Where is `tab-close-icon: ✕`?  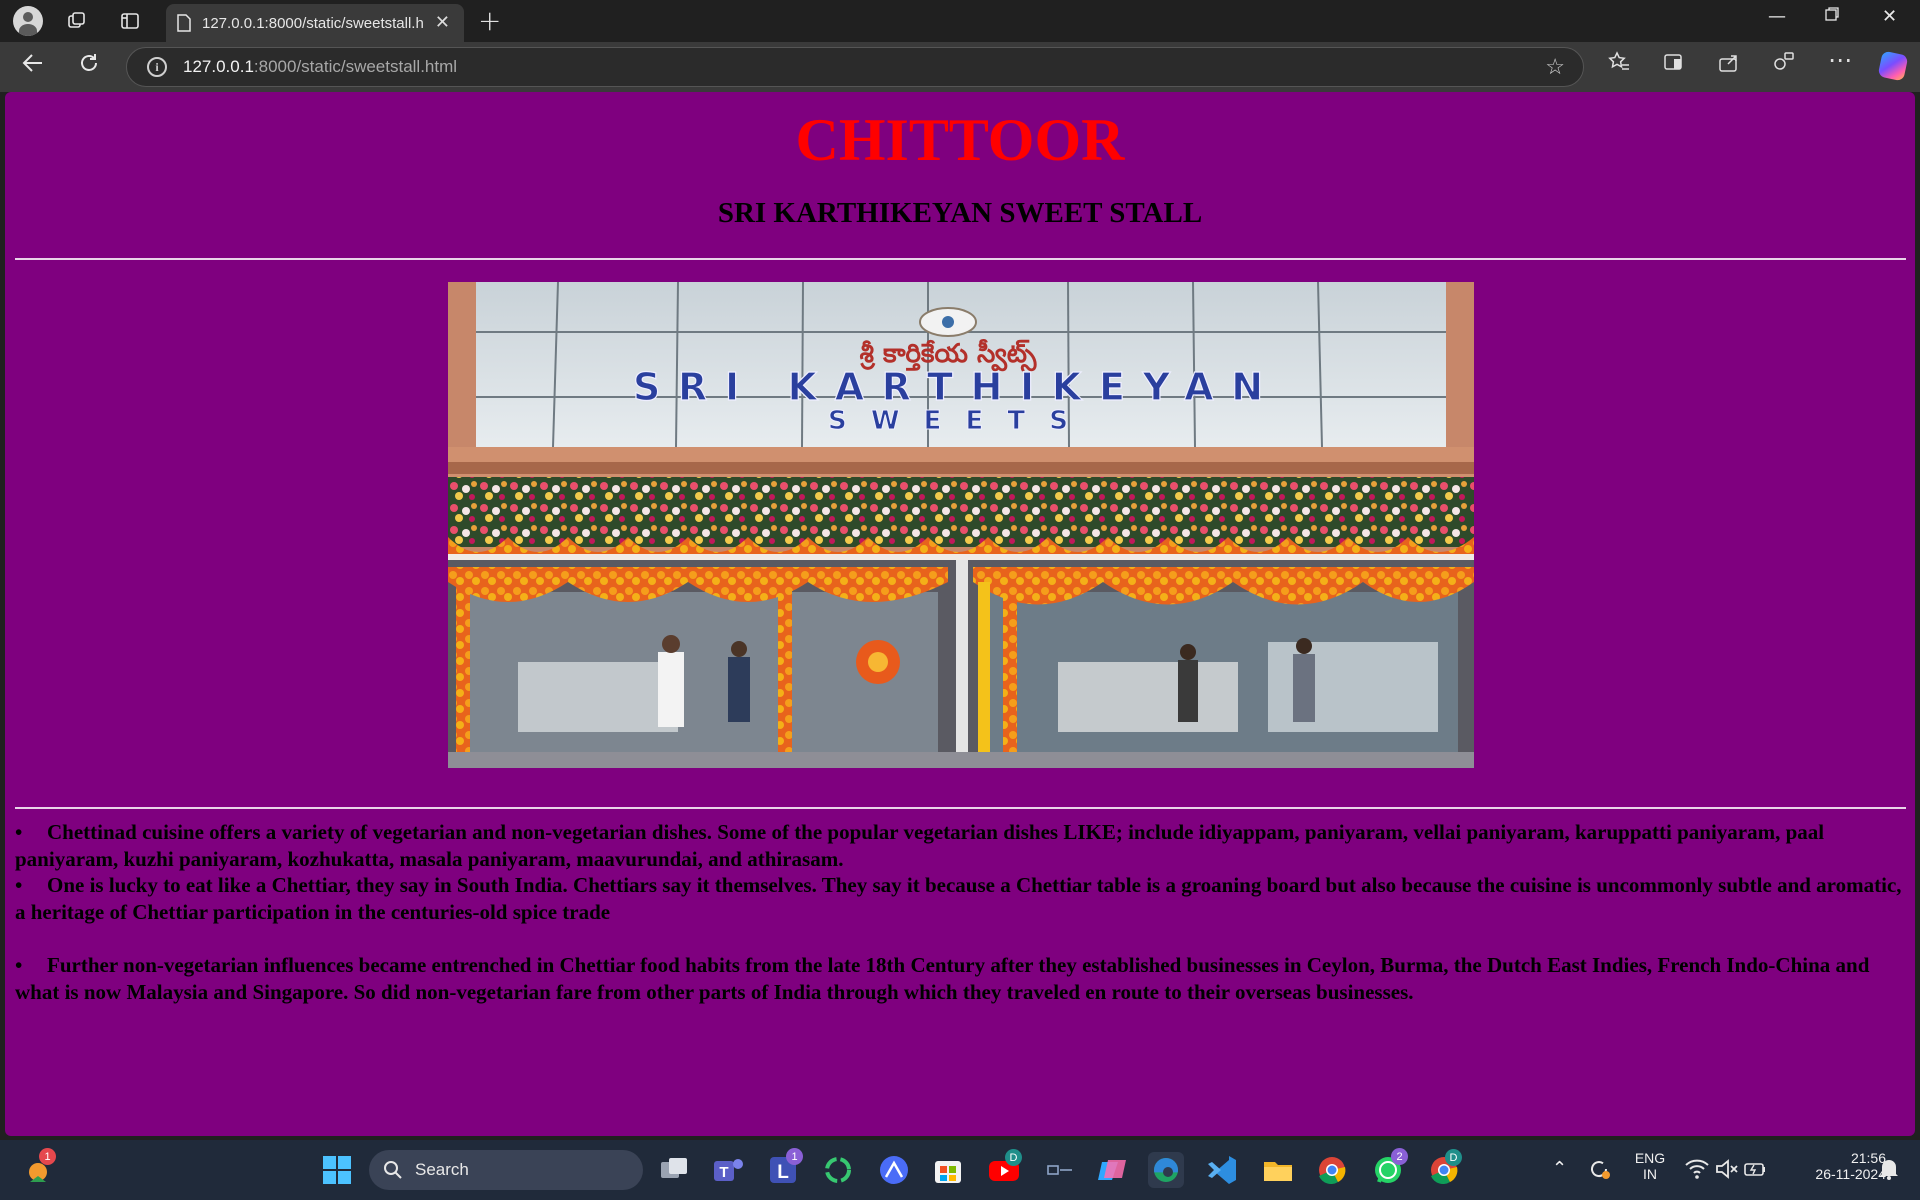
tab-close-icon: ✕ is located at coordinates (442, 22).